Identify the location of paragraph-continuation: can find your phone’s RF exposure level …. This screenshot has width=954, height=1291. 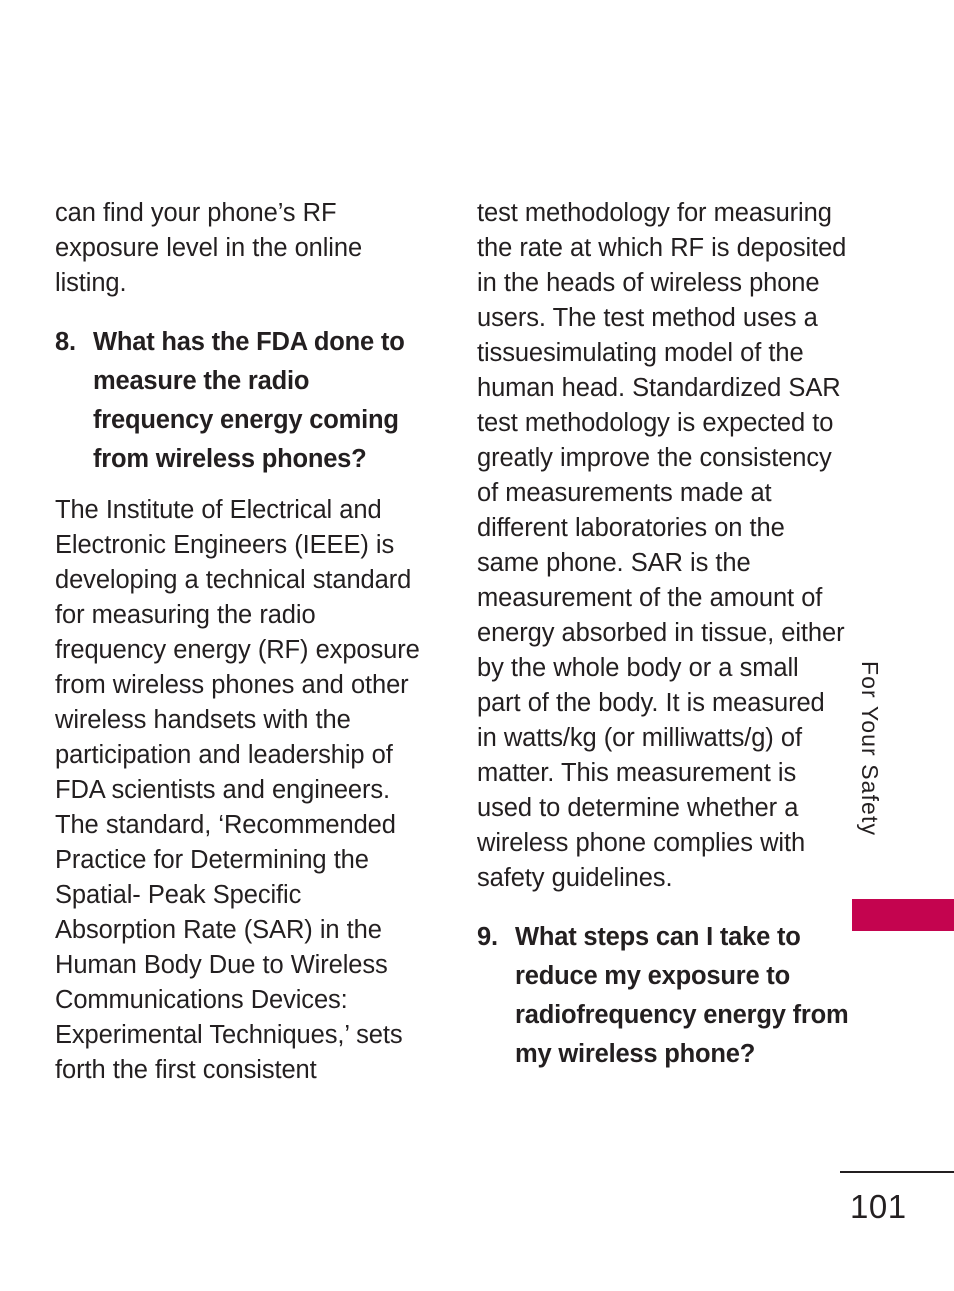
(209, 248).